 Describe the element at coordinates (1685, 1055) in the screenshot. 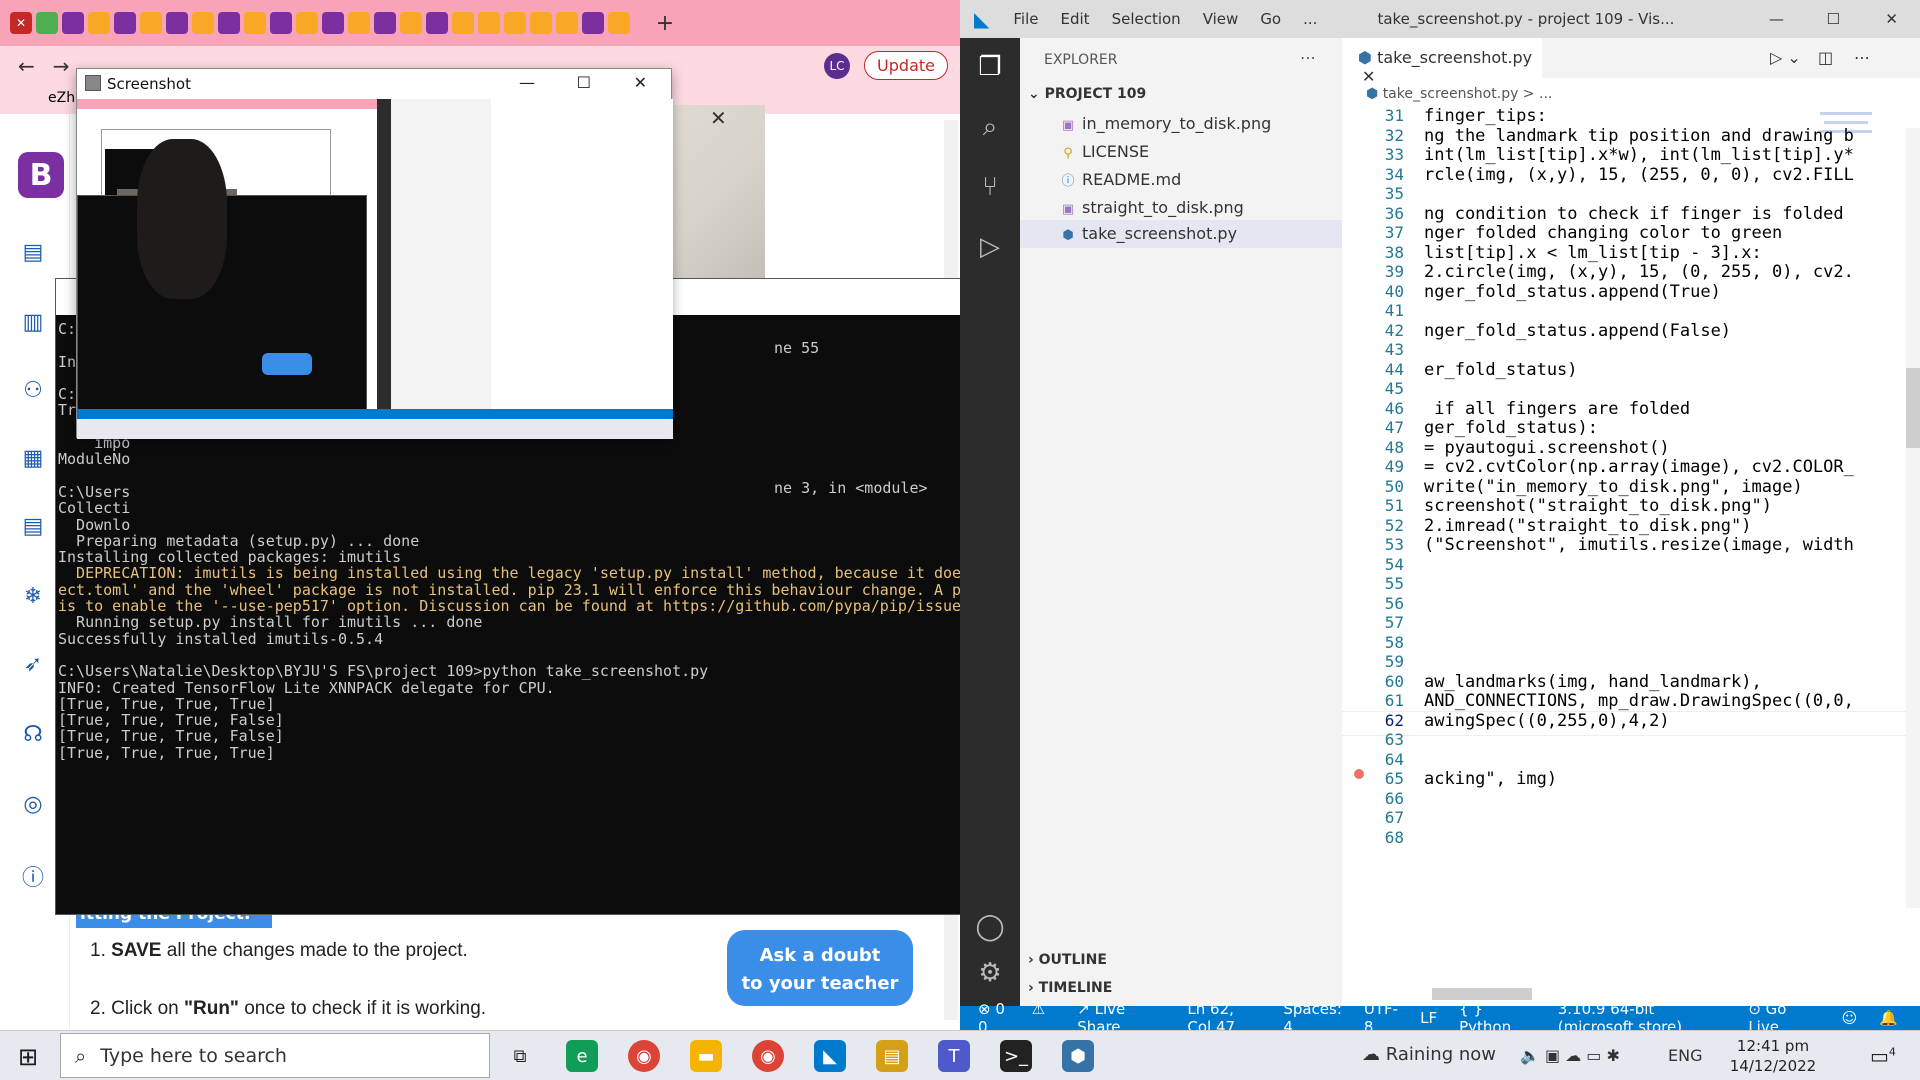

I see `input-language: ENG` at that location.